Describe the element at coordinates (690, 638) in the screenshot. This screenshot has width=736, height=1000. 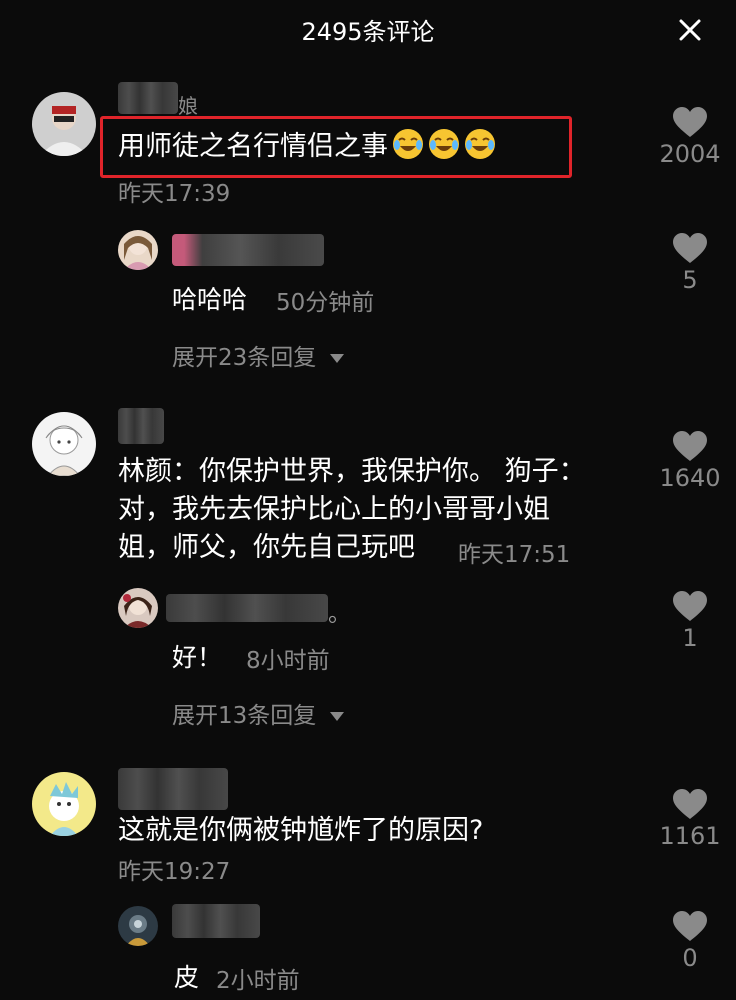
I see `like-count: 1` at that location.